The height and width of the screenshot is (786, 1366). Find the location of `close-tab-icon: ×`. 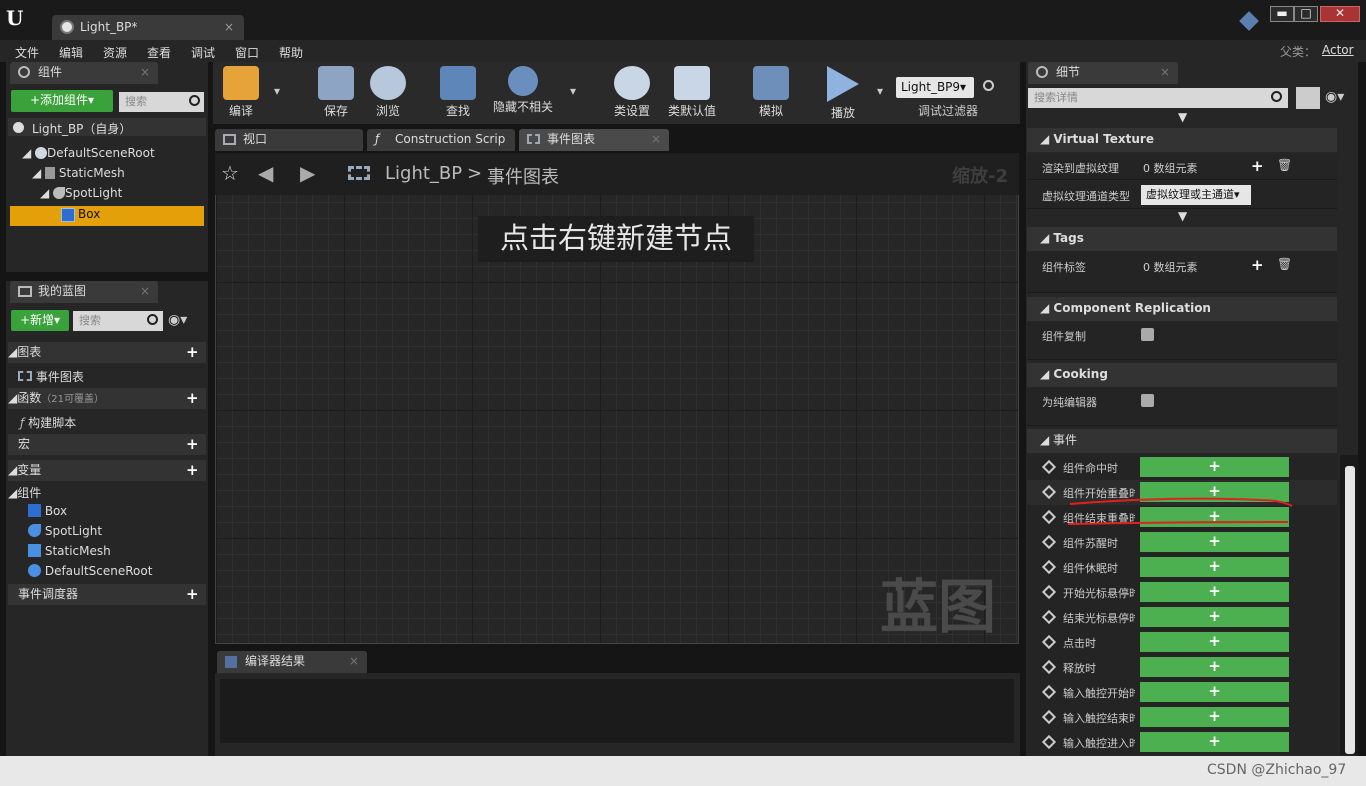

close-tab-icon: × is located at coordinates (229, 27).